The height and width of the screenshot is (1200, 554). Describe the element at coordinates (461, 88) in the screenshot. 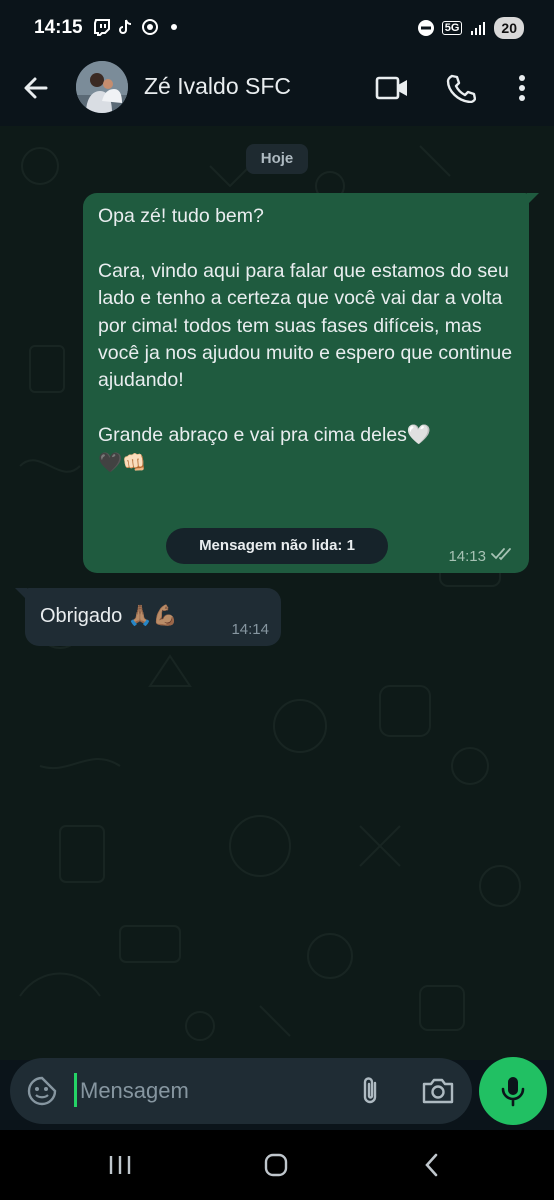

I see `phone-icon` at that location.